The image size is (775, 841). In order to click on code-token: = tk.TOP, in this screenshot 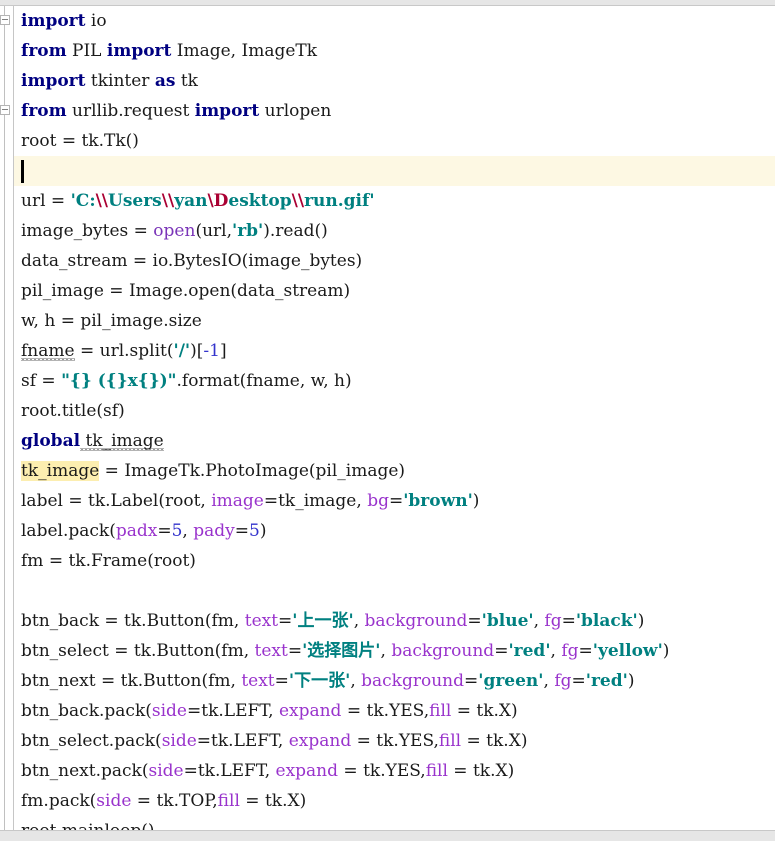, I will do `click(174, 801)`.